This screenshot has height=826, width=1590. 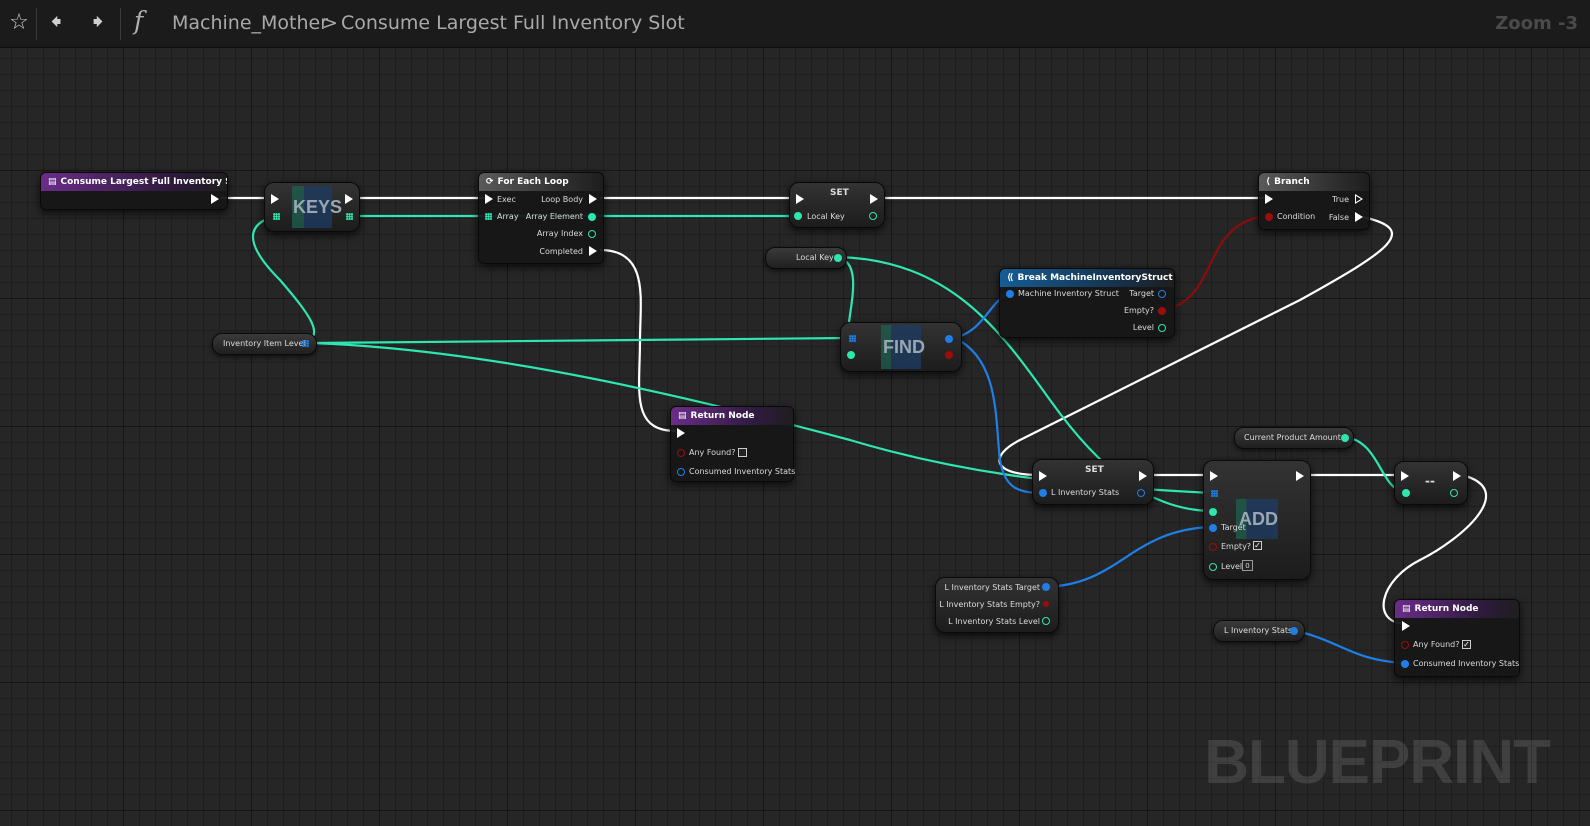 What do you see at coordinates (1259, 631) in the screenshot?
I see `l-inventory-stats-getter: L Inventory Stats` at bounding box center [1259, 631].